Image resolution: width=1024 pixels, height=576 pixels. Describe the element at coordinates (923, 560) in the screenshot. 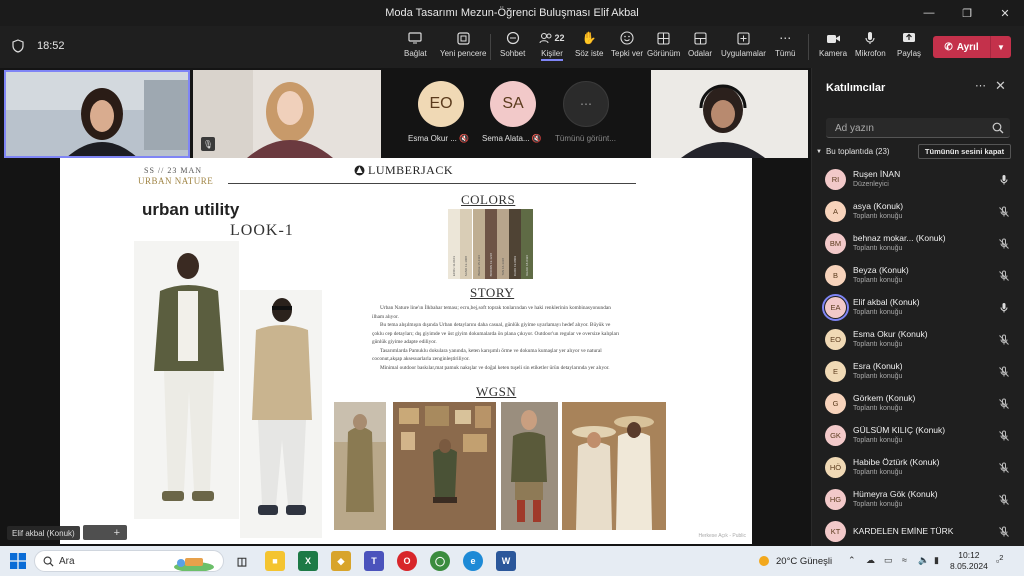

I see `speaker-icon: 🔈` at that location.